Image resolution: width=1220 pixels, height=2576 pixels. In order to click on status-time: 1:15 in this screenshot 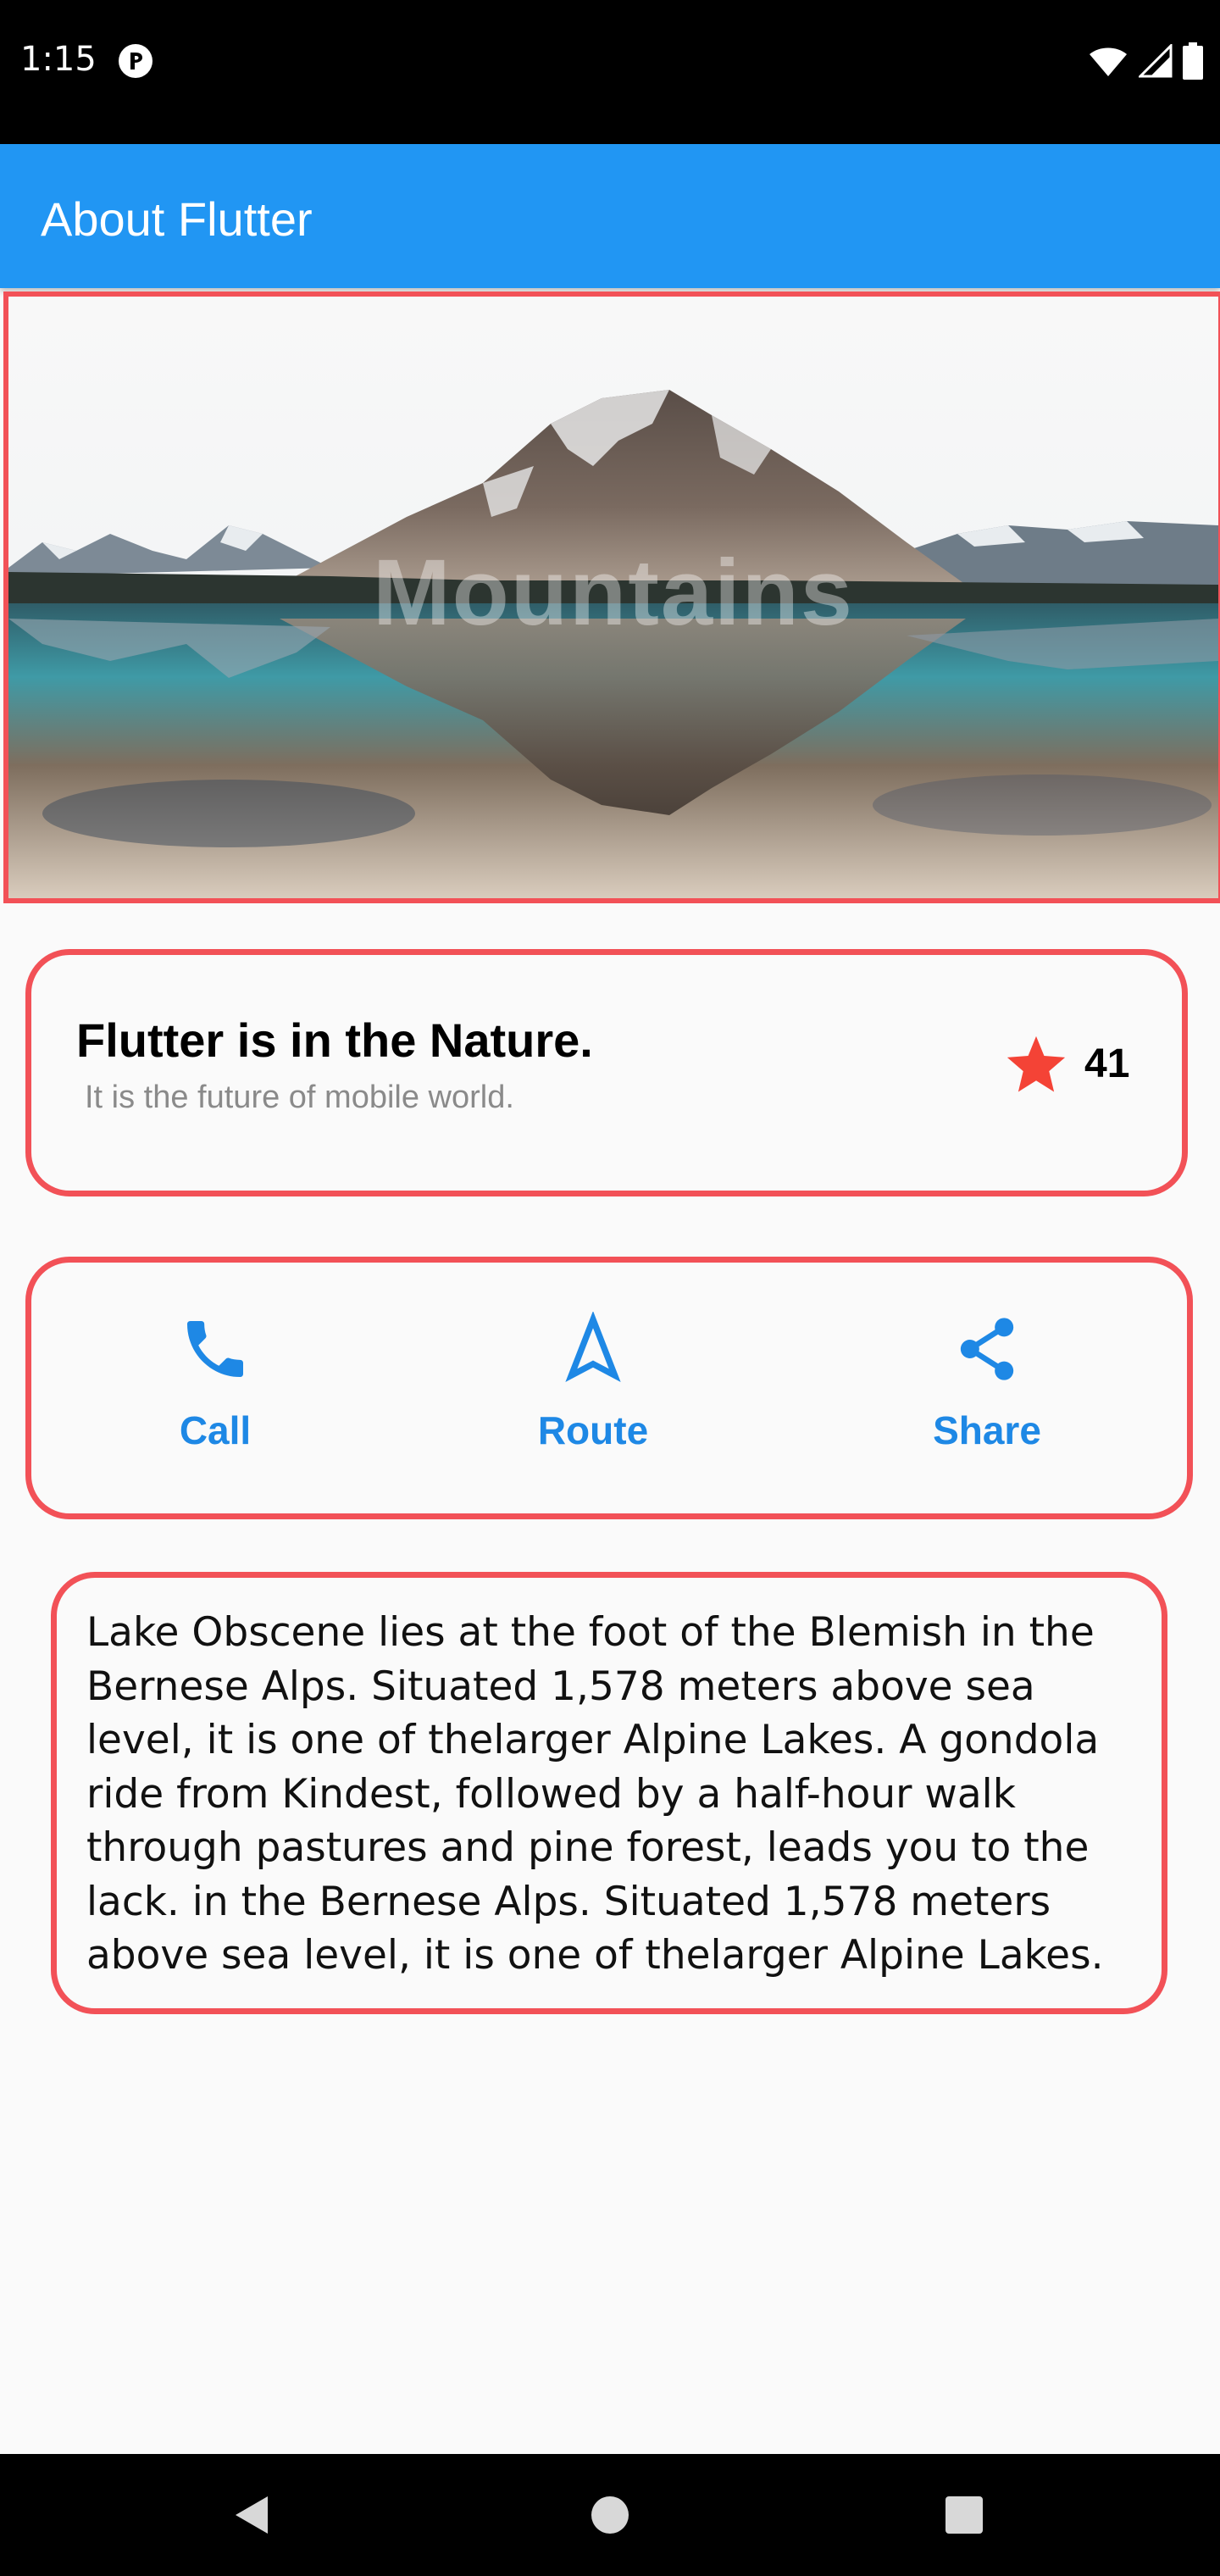, I will do `click(58, 59)`.